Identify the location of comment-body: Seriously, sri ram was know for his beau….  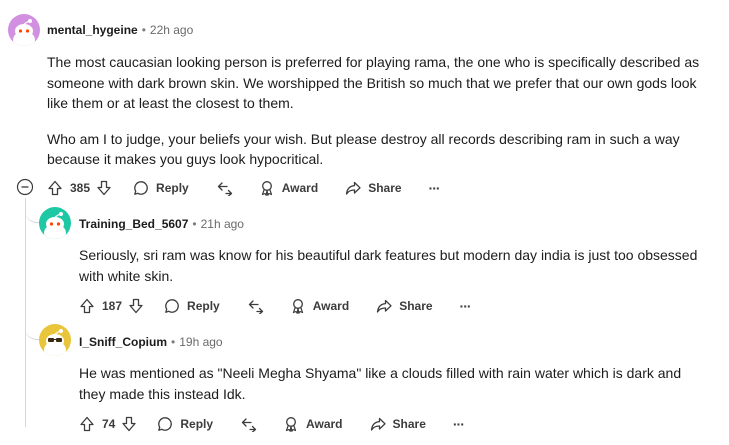
(399, 265).